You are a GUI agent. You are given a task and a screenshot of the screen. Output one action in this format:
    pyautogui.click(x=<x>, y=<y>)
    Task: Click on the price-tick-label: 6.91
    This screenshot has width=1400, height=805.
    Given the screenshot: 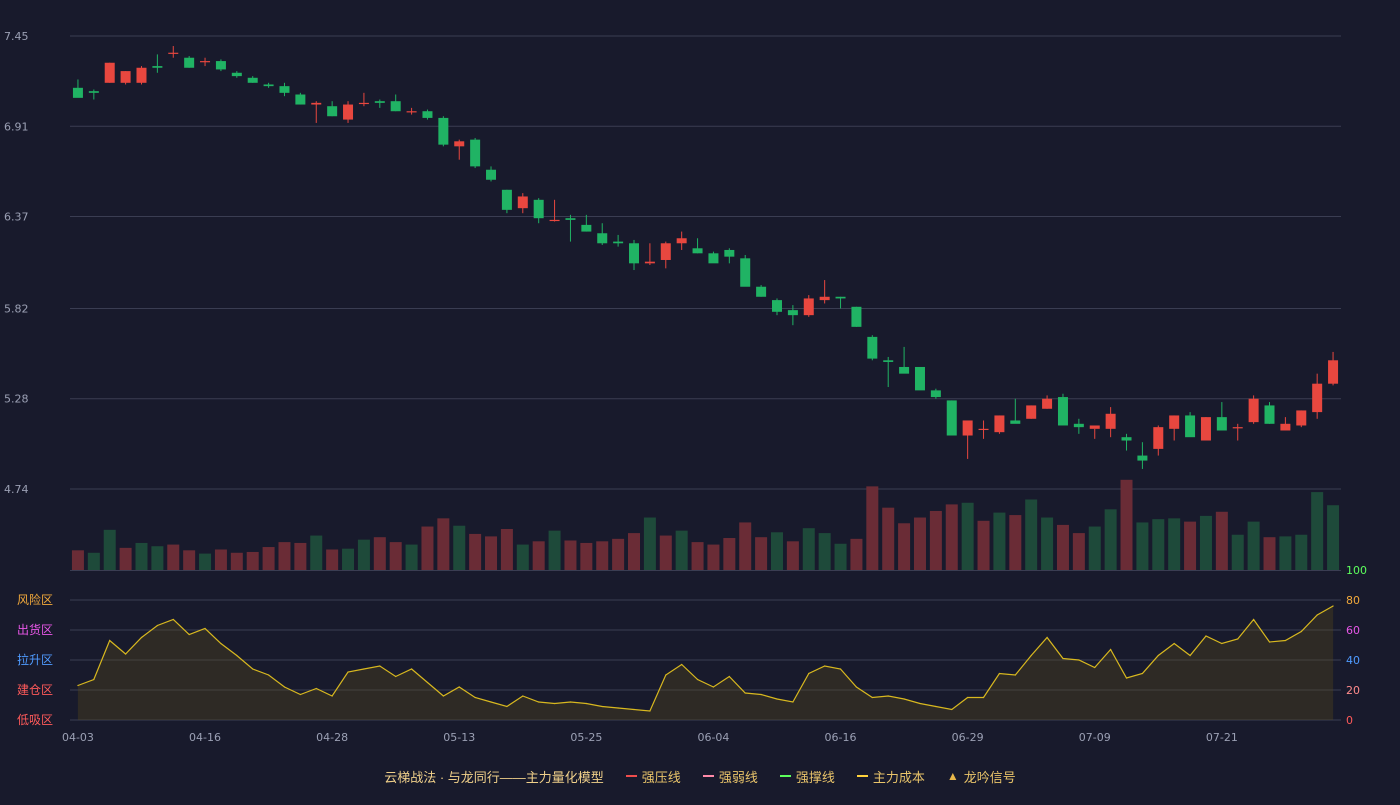 What is the action you would take?
    pyautogui.click(x=16, y=126)
    